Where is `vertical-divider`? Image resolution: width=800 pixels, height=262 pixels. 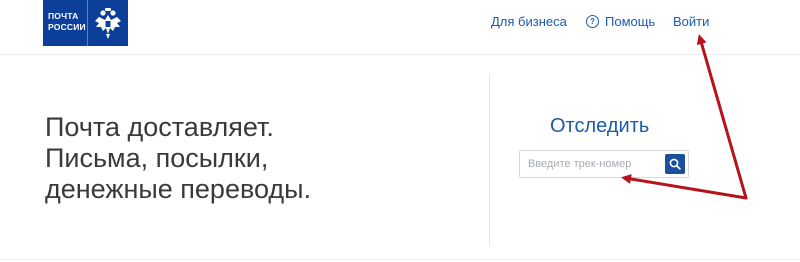
vertical-divider is located at coordinates (489, 160).